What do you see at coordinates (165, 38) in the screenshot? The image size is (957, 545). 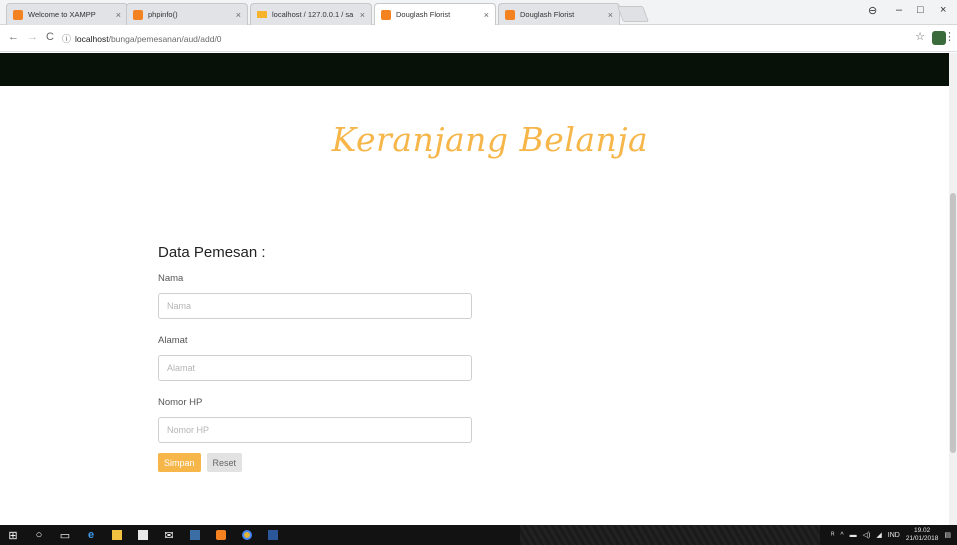 I see `url-path: /bunga/pemesanan/aud/add/0` at bounding box center [165, 38].